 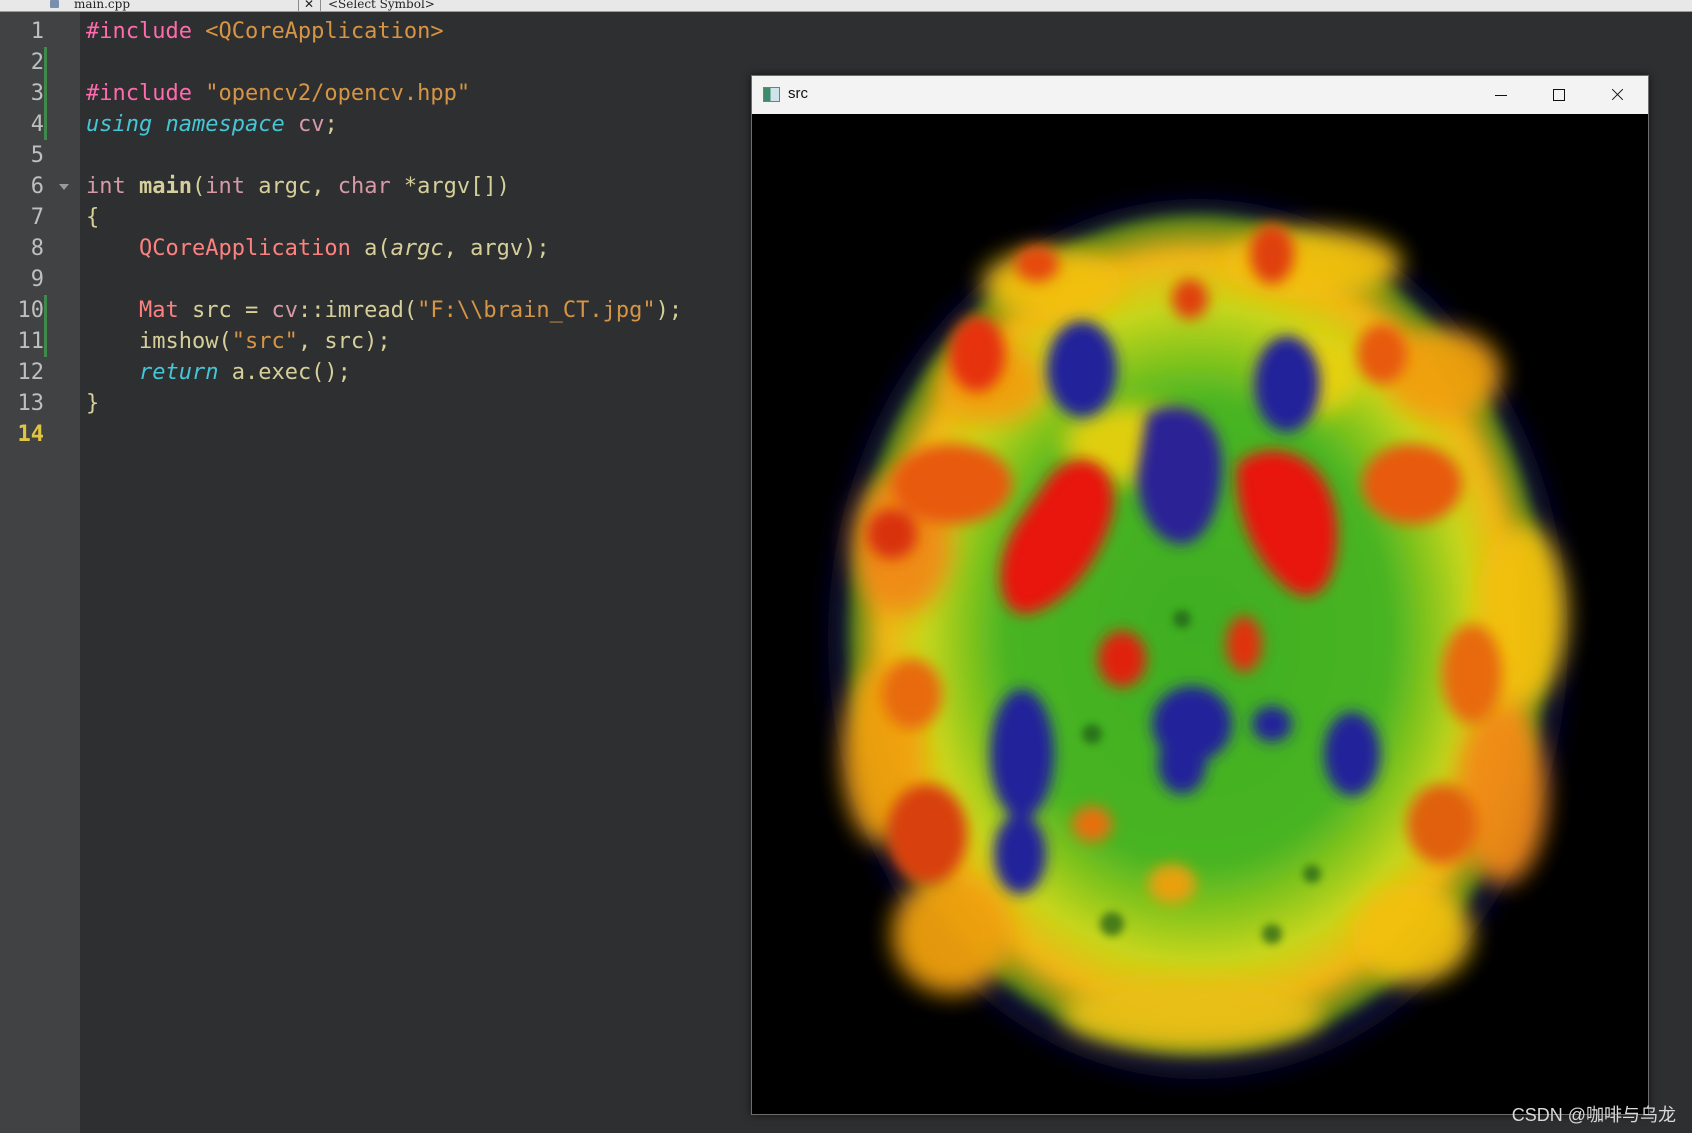 I want to click on close-icon, so click(x=1617, y=95).